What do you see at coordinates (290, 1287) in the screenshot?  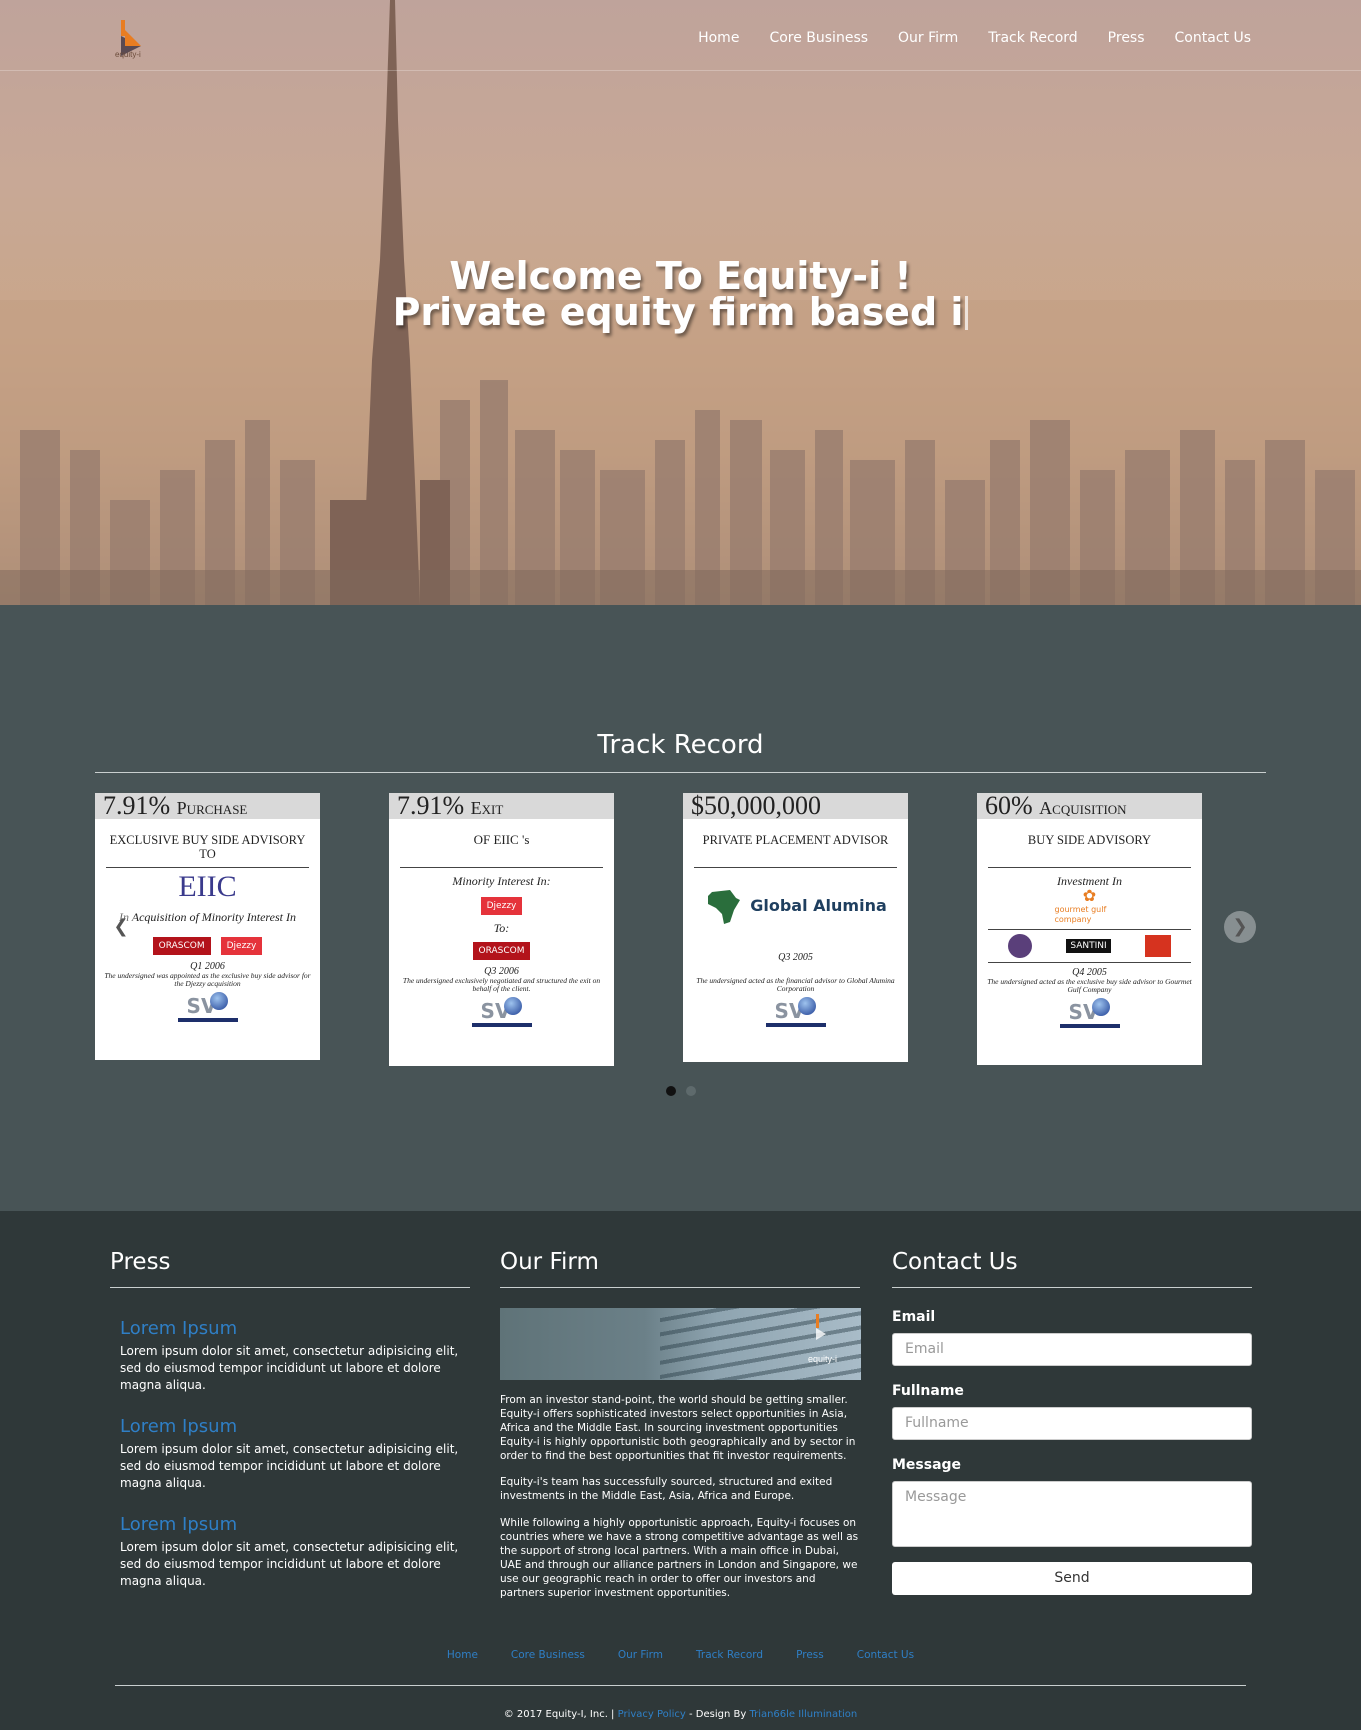 I see `press-divider` at bounding box center [290, 1287].